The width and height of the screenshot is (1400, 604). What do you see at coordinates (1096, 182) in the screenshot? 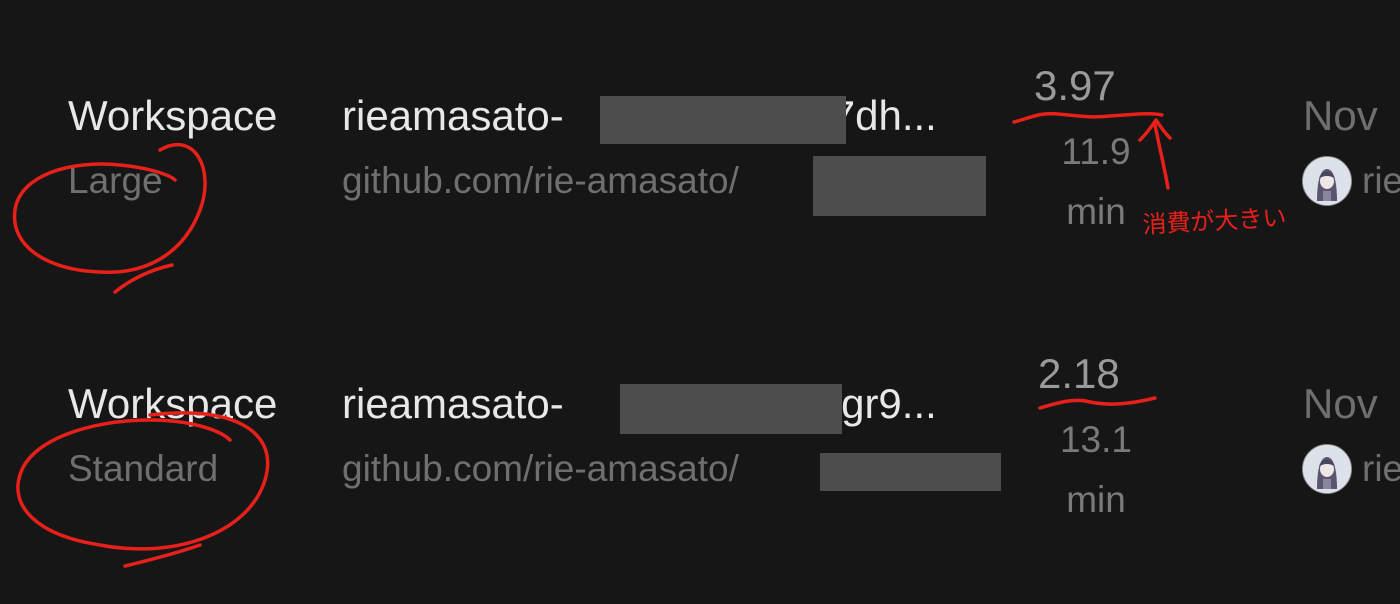
I see `duration: 11.9 min` at bounding box center [1096, 182].